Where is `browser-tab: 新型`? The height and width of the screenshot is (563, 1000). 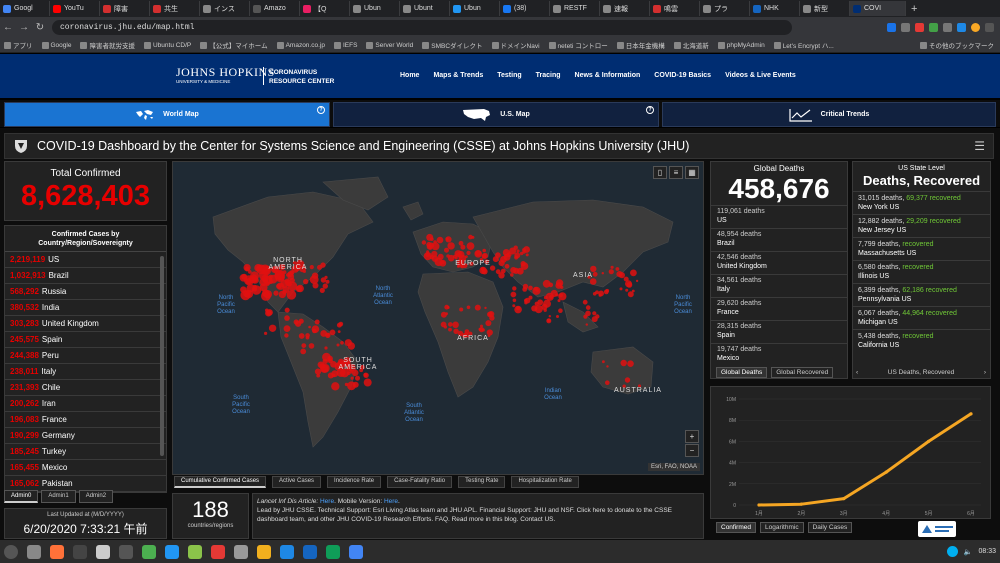 browser-tab: 新型 is located at coordinates (825, 8).